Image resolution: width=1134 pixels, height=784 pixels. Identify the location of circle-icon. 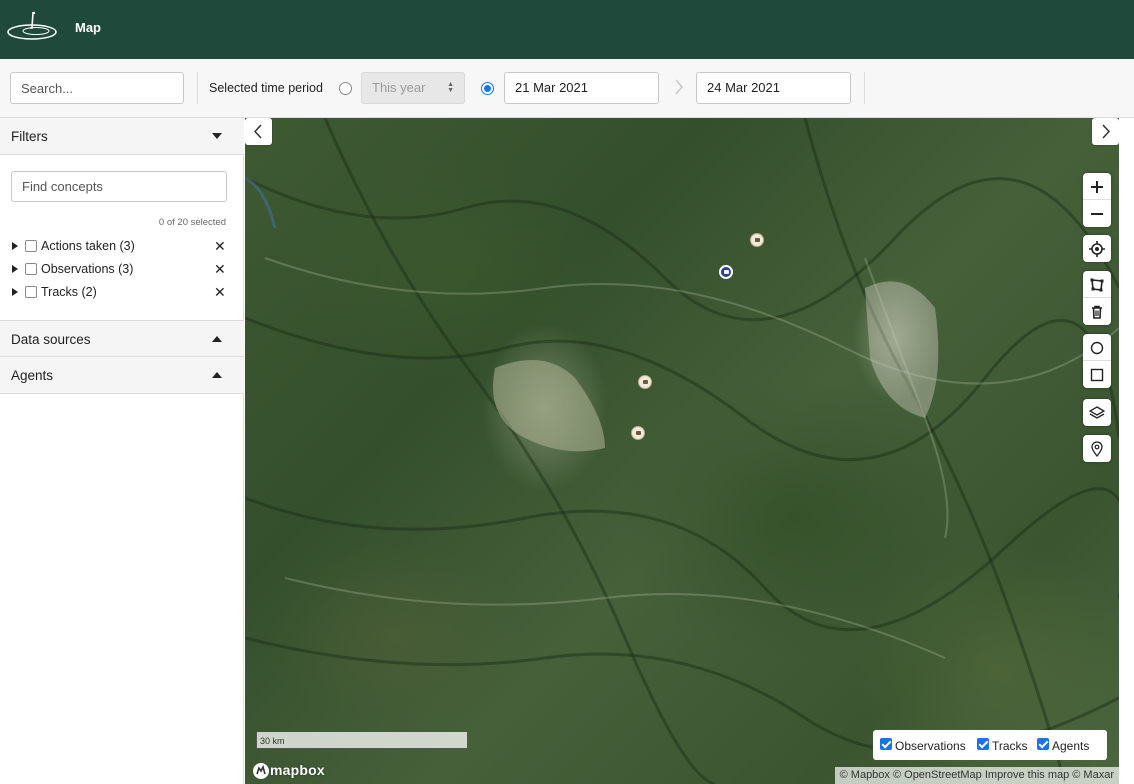
(1097, 348).